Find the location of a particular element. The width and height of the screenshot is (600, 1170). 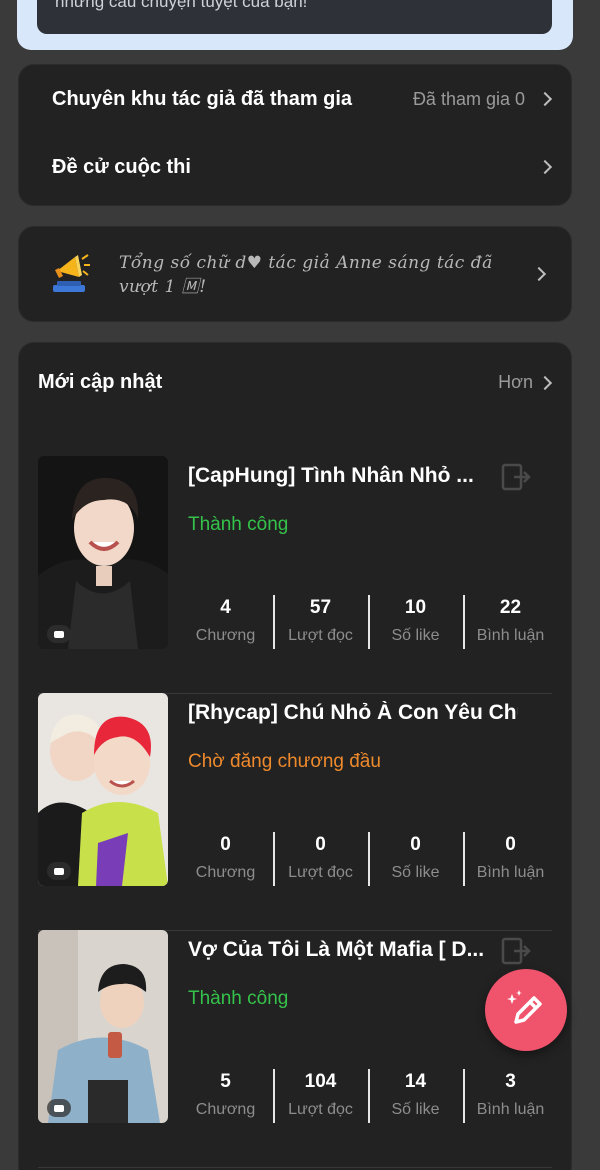

contest-nomination-row: Đề cử cuộc thi is located at coordinates (295, 167).